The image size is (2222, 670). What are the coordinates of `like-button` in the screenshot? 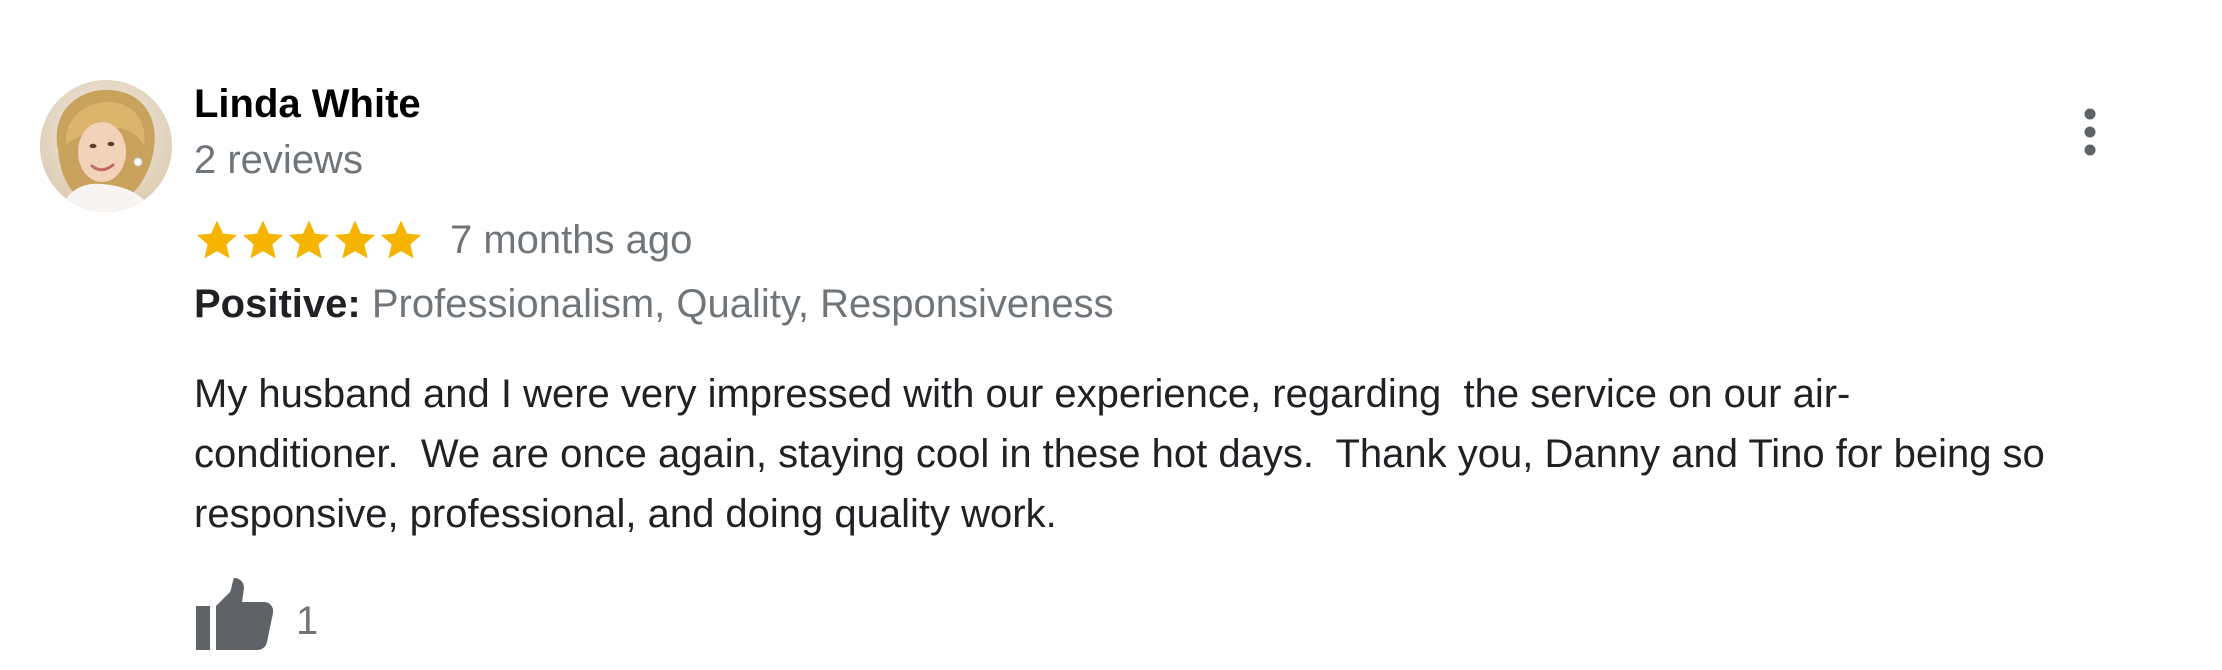 It's located at (234, 614).